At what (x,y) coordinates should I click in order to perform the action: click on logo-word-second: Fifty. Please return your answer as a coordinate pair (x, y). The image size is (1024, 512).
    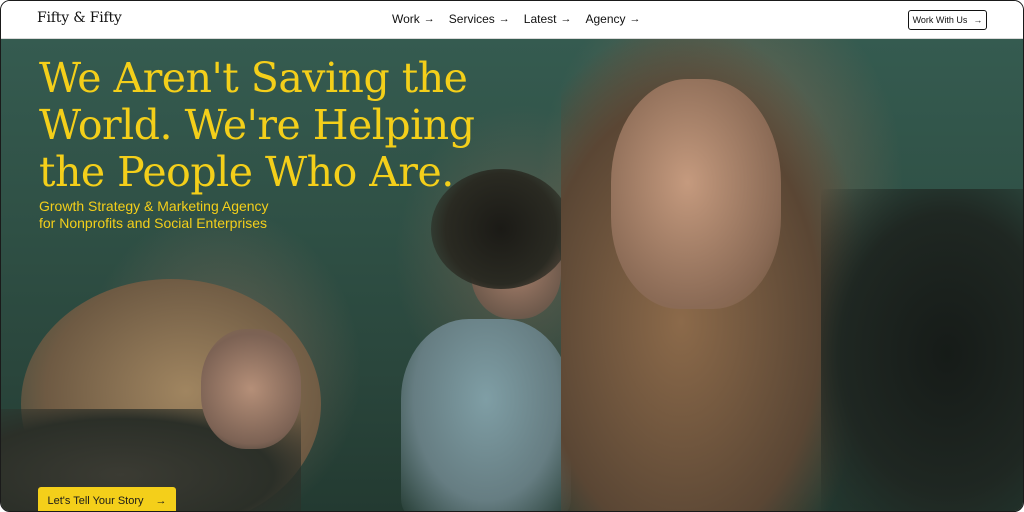
    Looking at the image, I should click on (105, 18).